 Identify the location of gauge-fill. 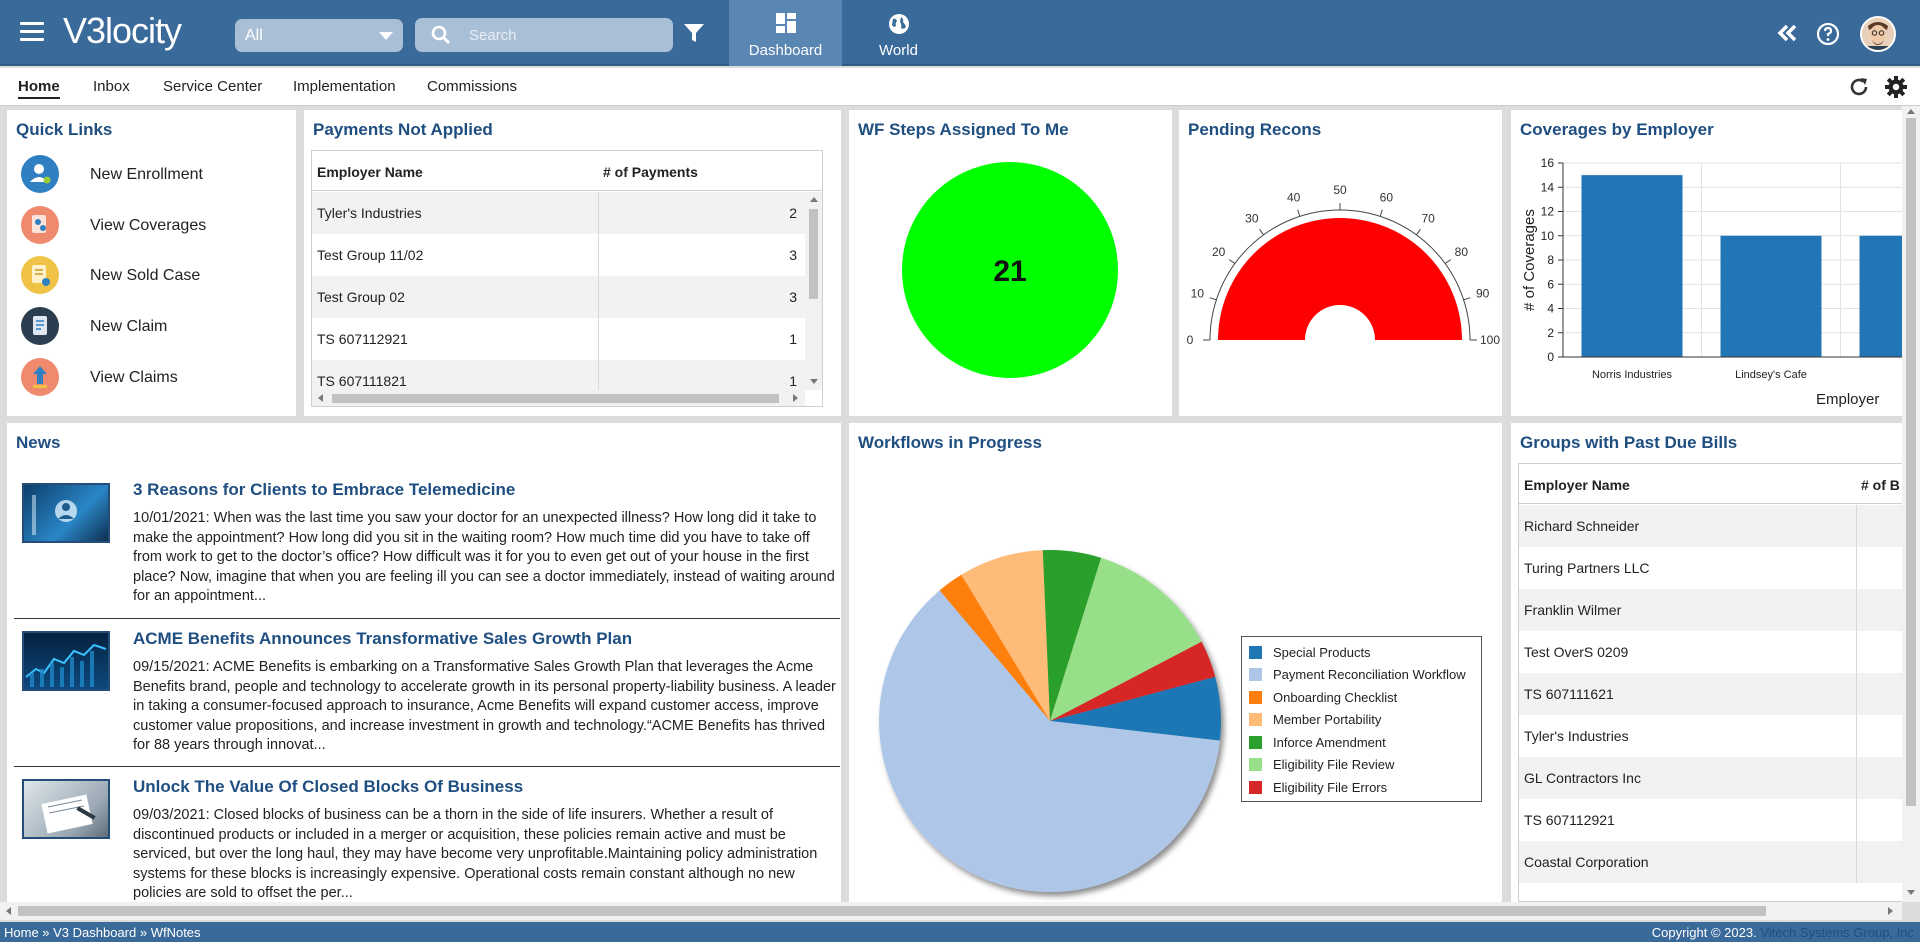
(1340, 279).